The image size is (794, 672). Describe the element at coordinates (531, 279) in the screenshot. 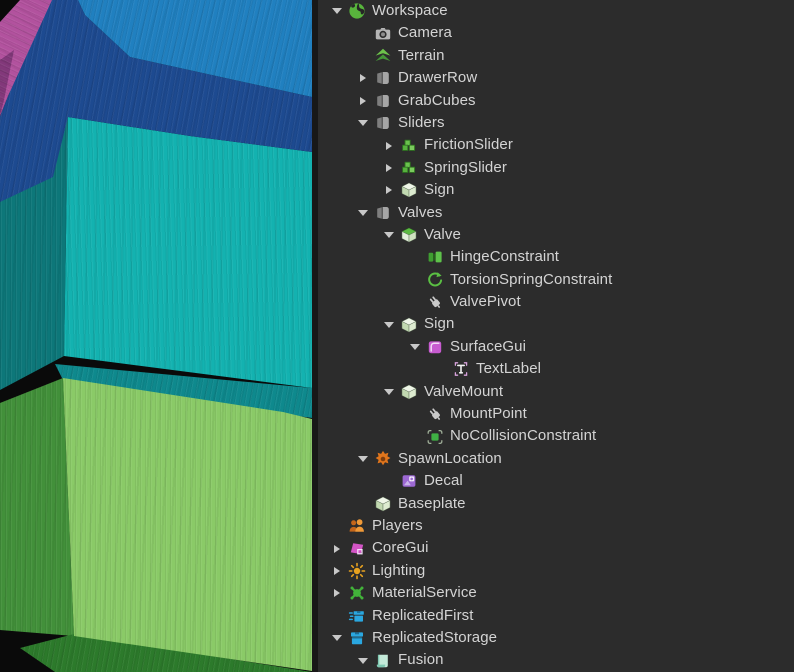

I see `tree-item-label: TorsionSpringConstraint` at that location.